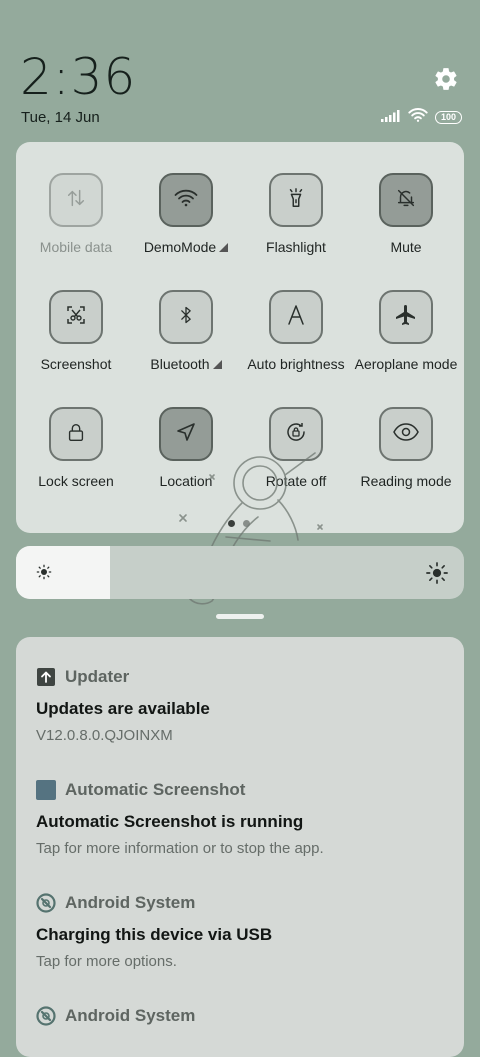  What do you see at coordinates (76, 247) in the screenshot?
I see `tile-label: Mobile data` at bounding box center [76, 247].